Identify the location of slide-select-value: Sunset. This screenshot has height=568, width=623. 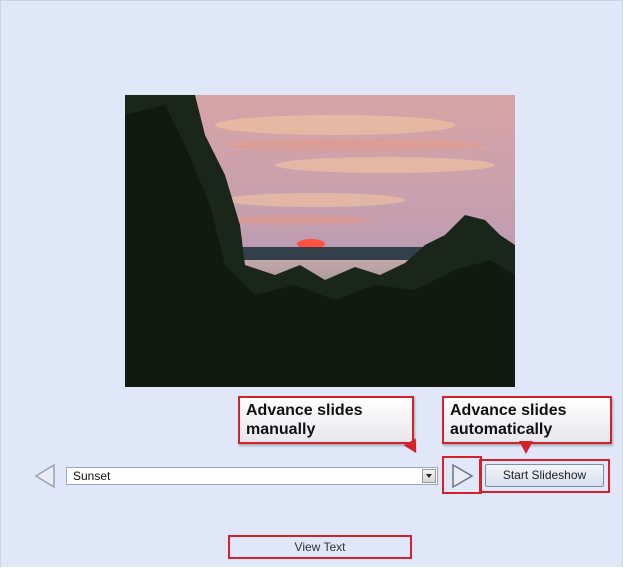
(92, 476).